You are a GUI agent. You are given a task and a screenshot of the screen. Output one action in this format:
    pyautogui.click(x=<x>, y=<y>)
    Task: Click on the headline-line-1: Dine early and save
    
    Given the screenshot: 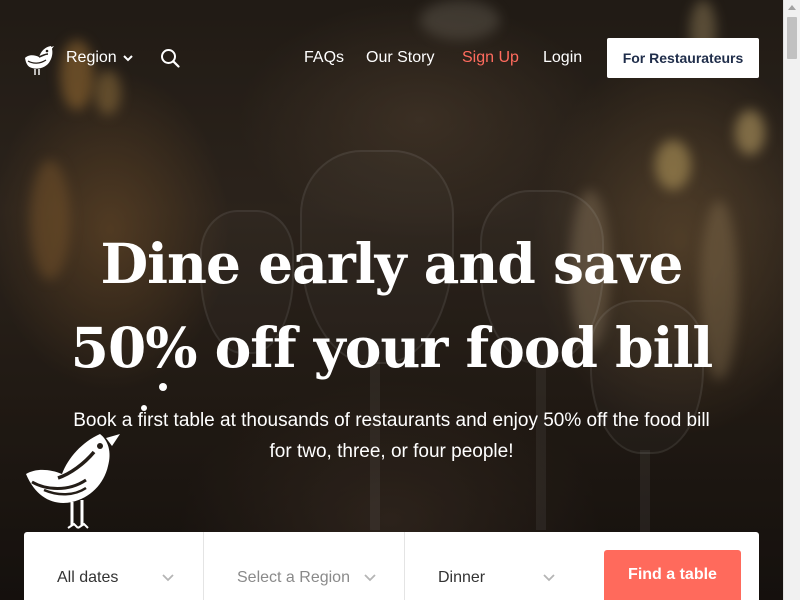 What is the action you would take?
    pyautogui.click(x=391, y=263)
    